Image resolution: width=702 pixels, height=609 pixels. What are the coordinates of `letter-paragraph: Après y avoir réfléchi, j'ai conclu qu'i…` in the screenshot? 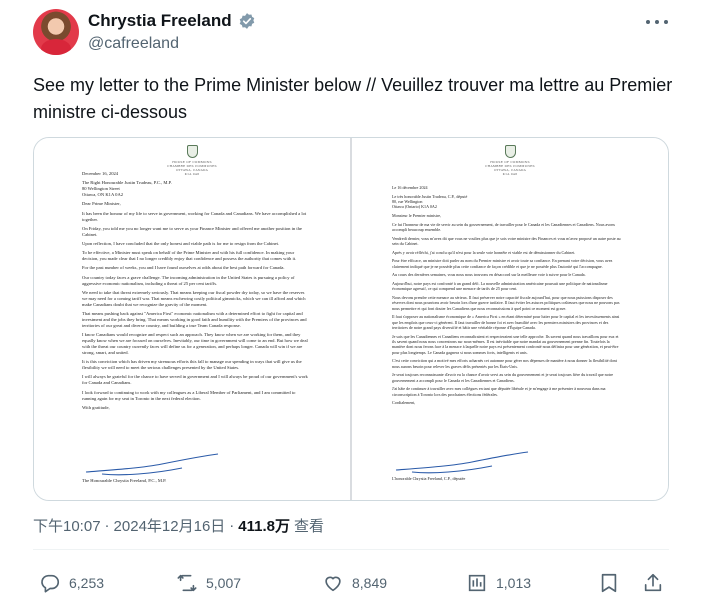 It's located at (484, 252).